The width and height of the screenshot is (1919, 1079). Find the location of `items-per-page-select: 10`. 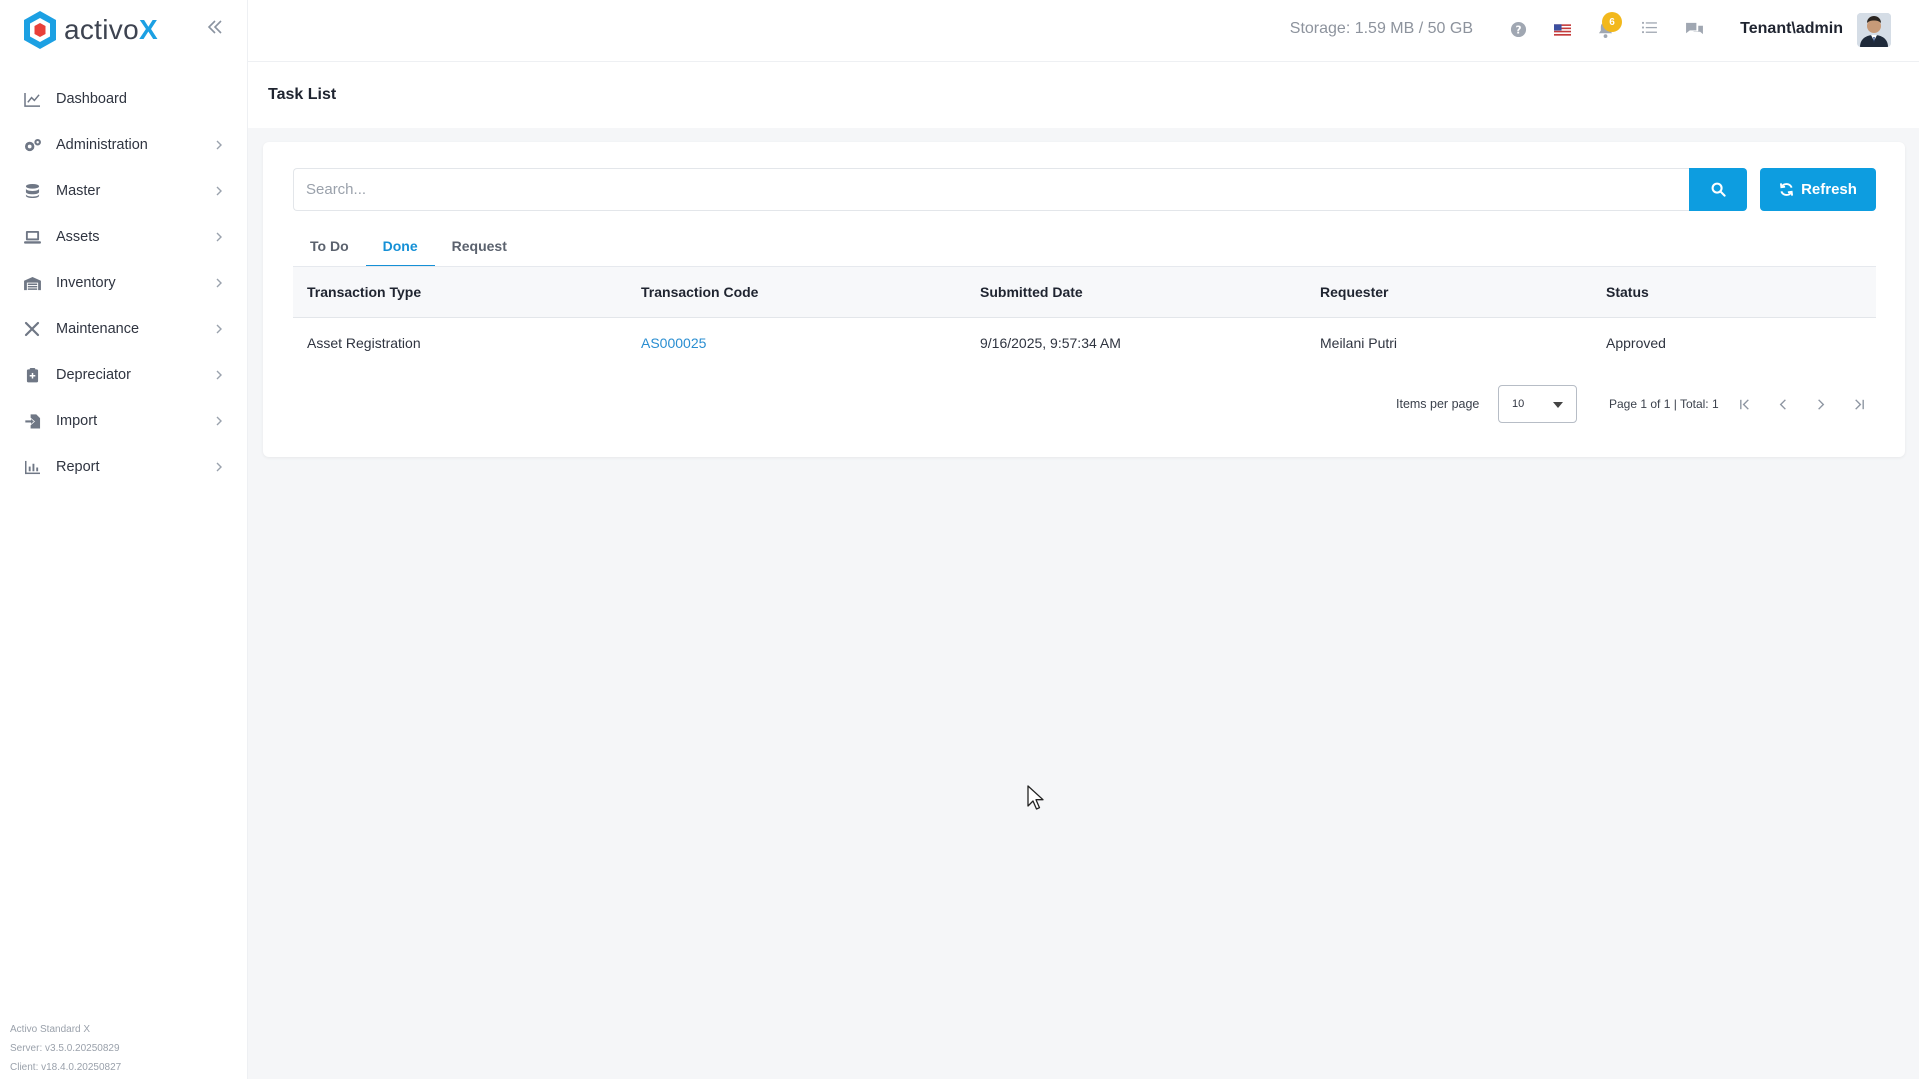

items-per-page-select: 10 is located at coordinates (1537, 404).